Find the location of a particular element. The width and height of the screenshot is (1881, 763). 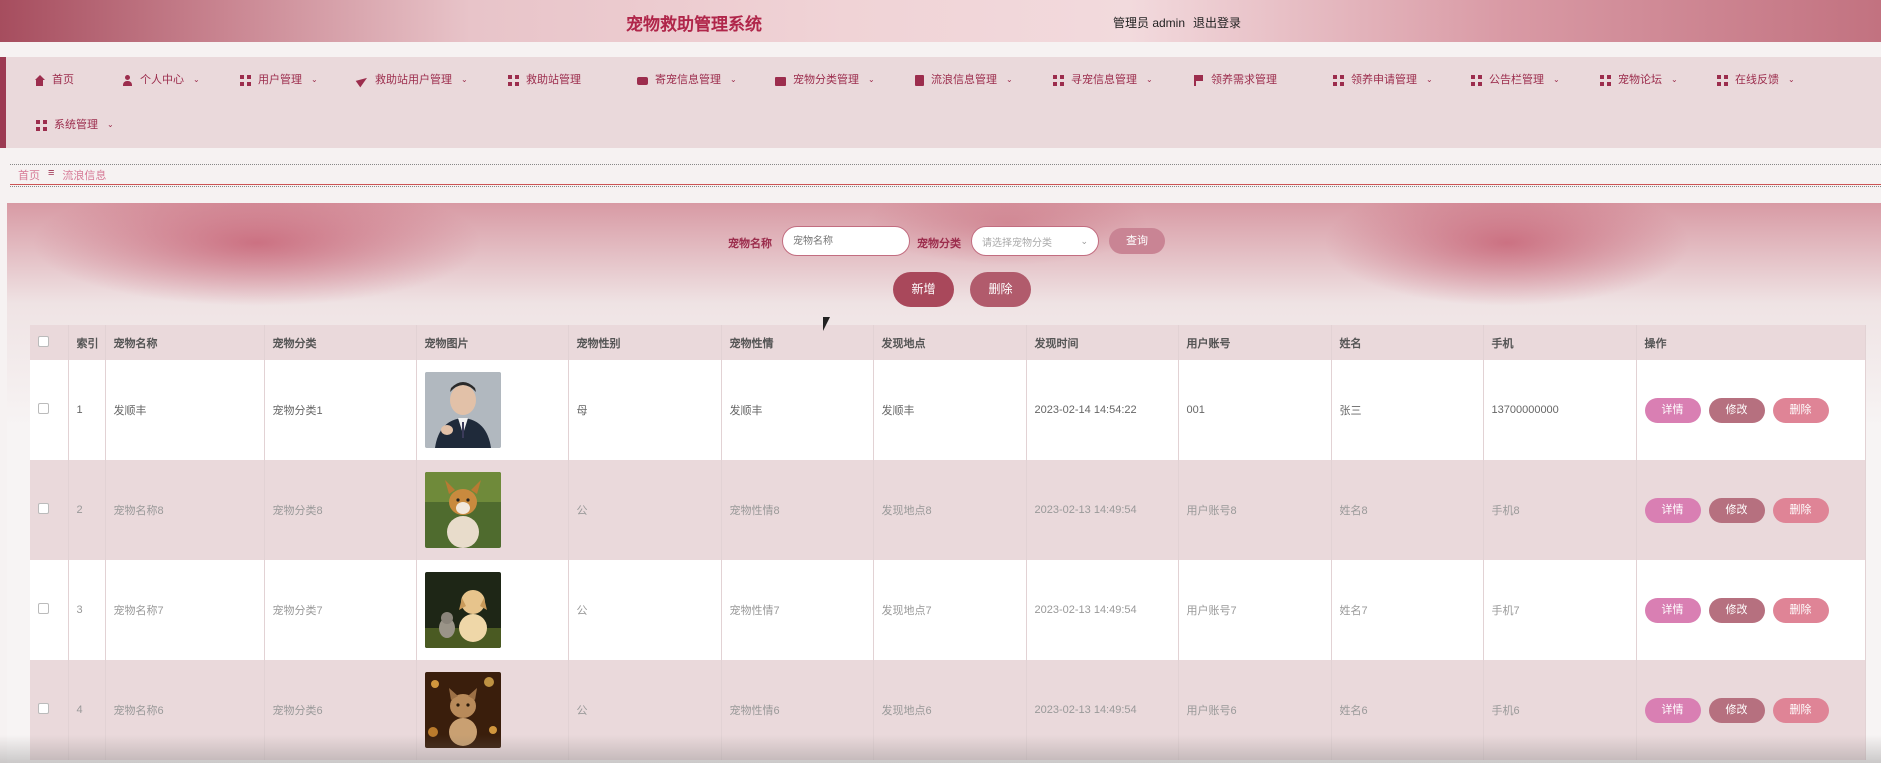

select-placeholder: 请选择宠物分类 is located at coordinates (1017, 243).